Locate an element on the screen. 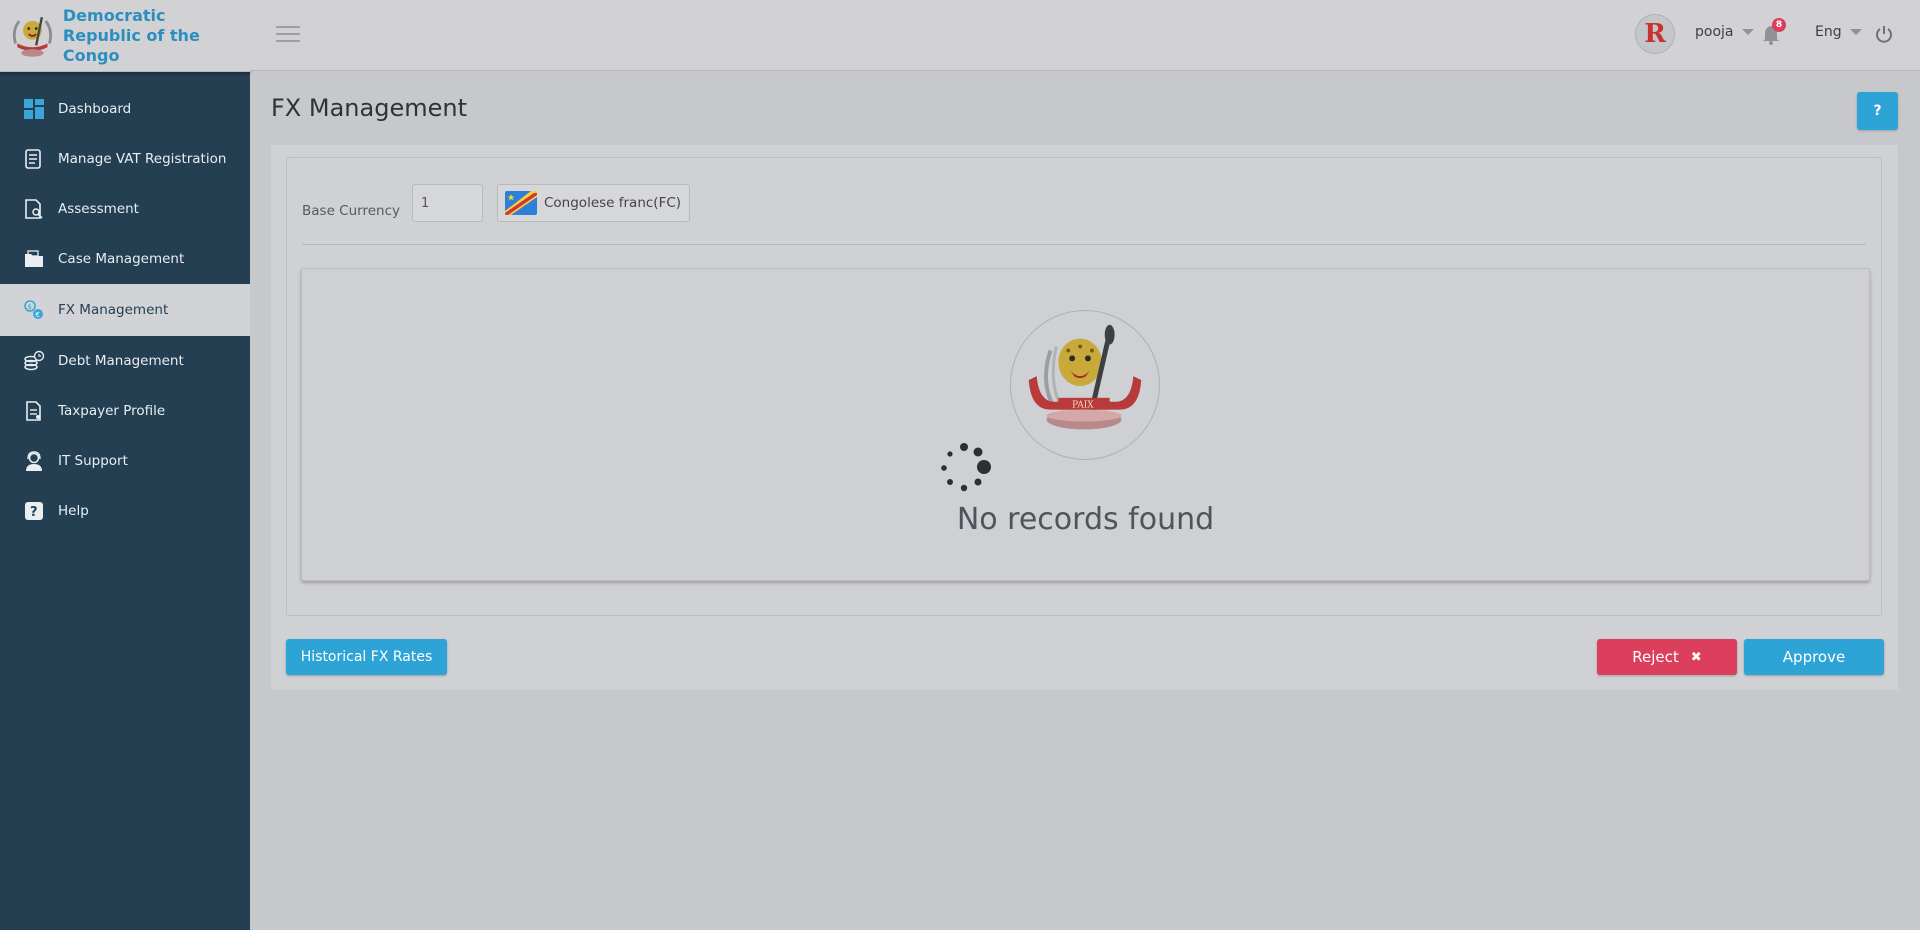  question-icon: ? is located at coordinates (34, 511).